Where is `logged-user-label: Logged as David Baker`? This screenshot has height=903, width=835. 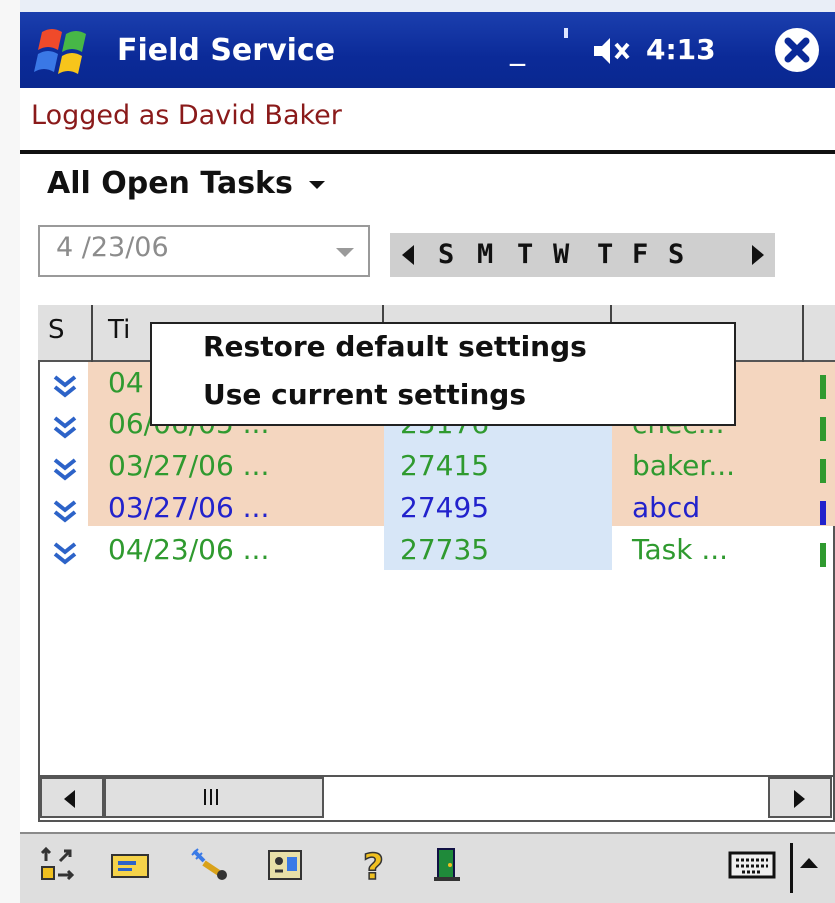
logged-user-label: Logged as David Baker is located at coordinates (186, 115).